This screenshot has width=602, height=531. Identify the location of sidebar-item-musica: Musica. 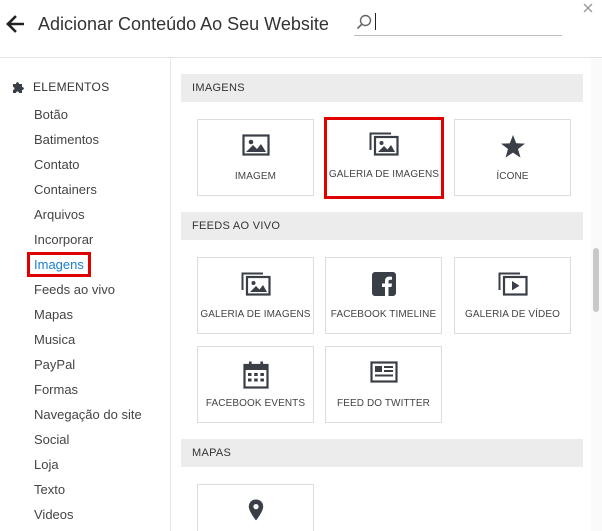
(88, 343).